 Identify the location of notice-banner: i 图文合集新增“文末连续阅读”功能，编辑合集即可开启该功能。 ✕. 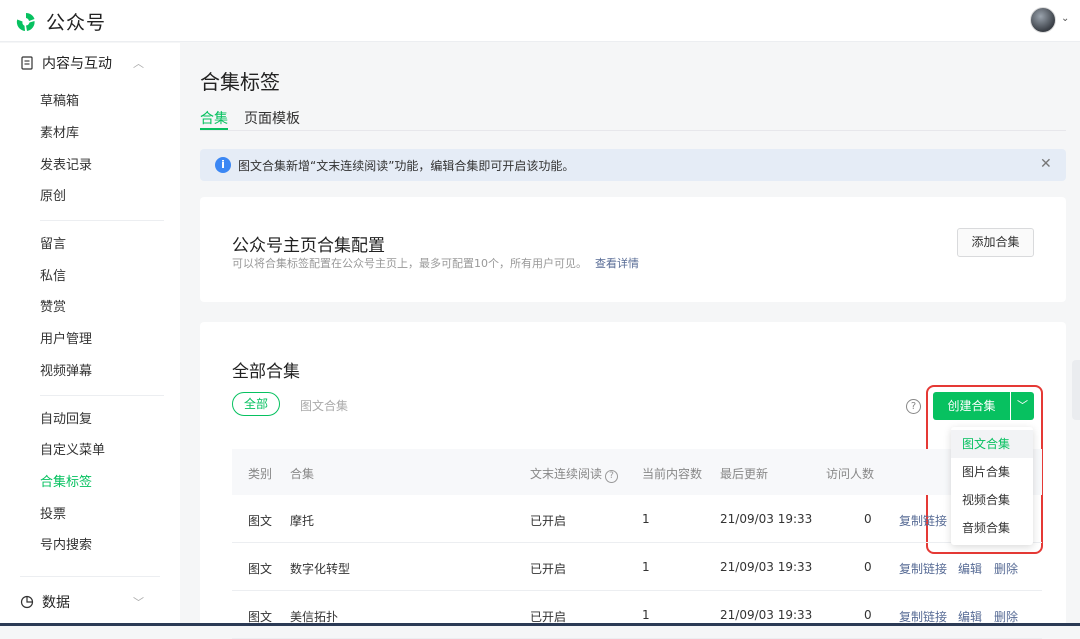
(633, 165).